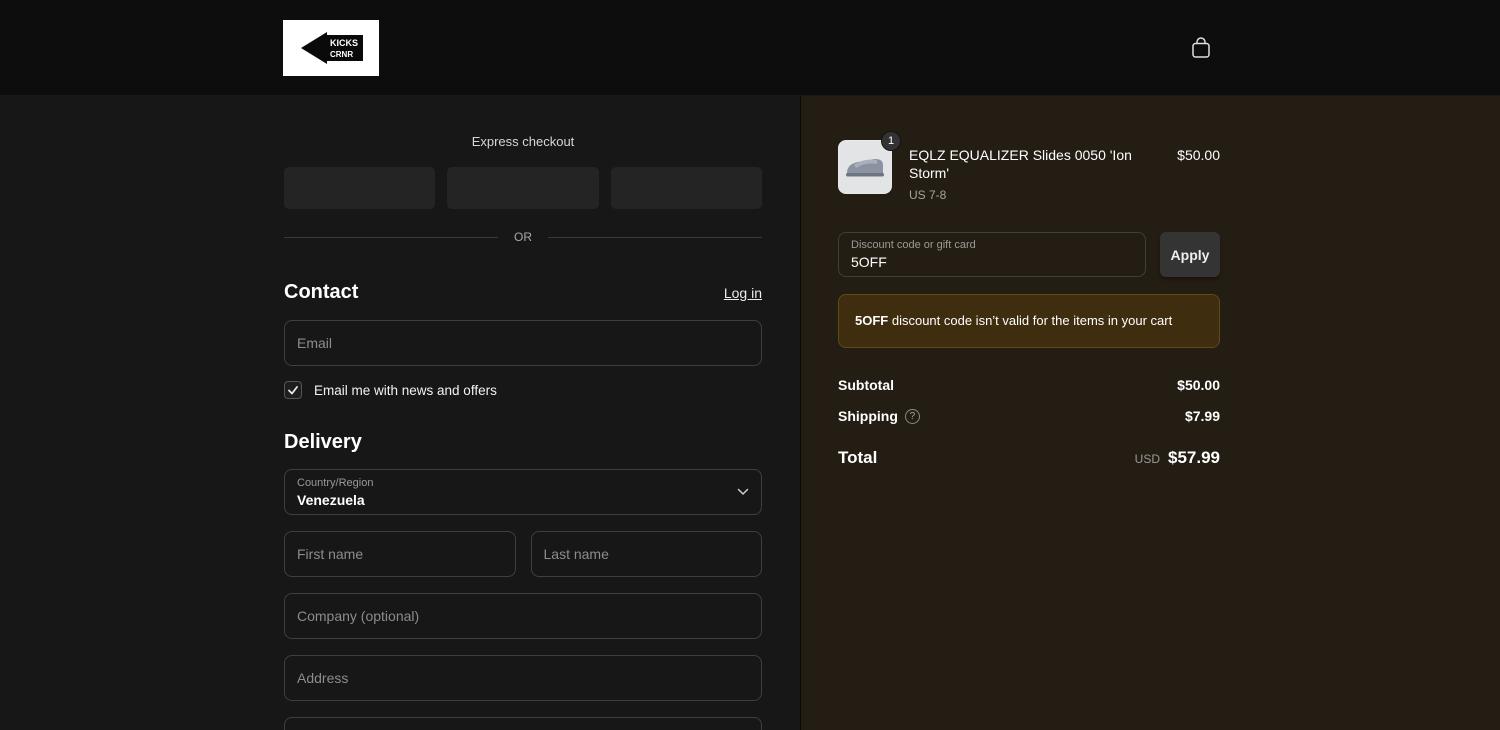 The height and width of the screenshot is (730, 1500). I want to click on express-checkout-buttons, so click(523, 188).